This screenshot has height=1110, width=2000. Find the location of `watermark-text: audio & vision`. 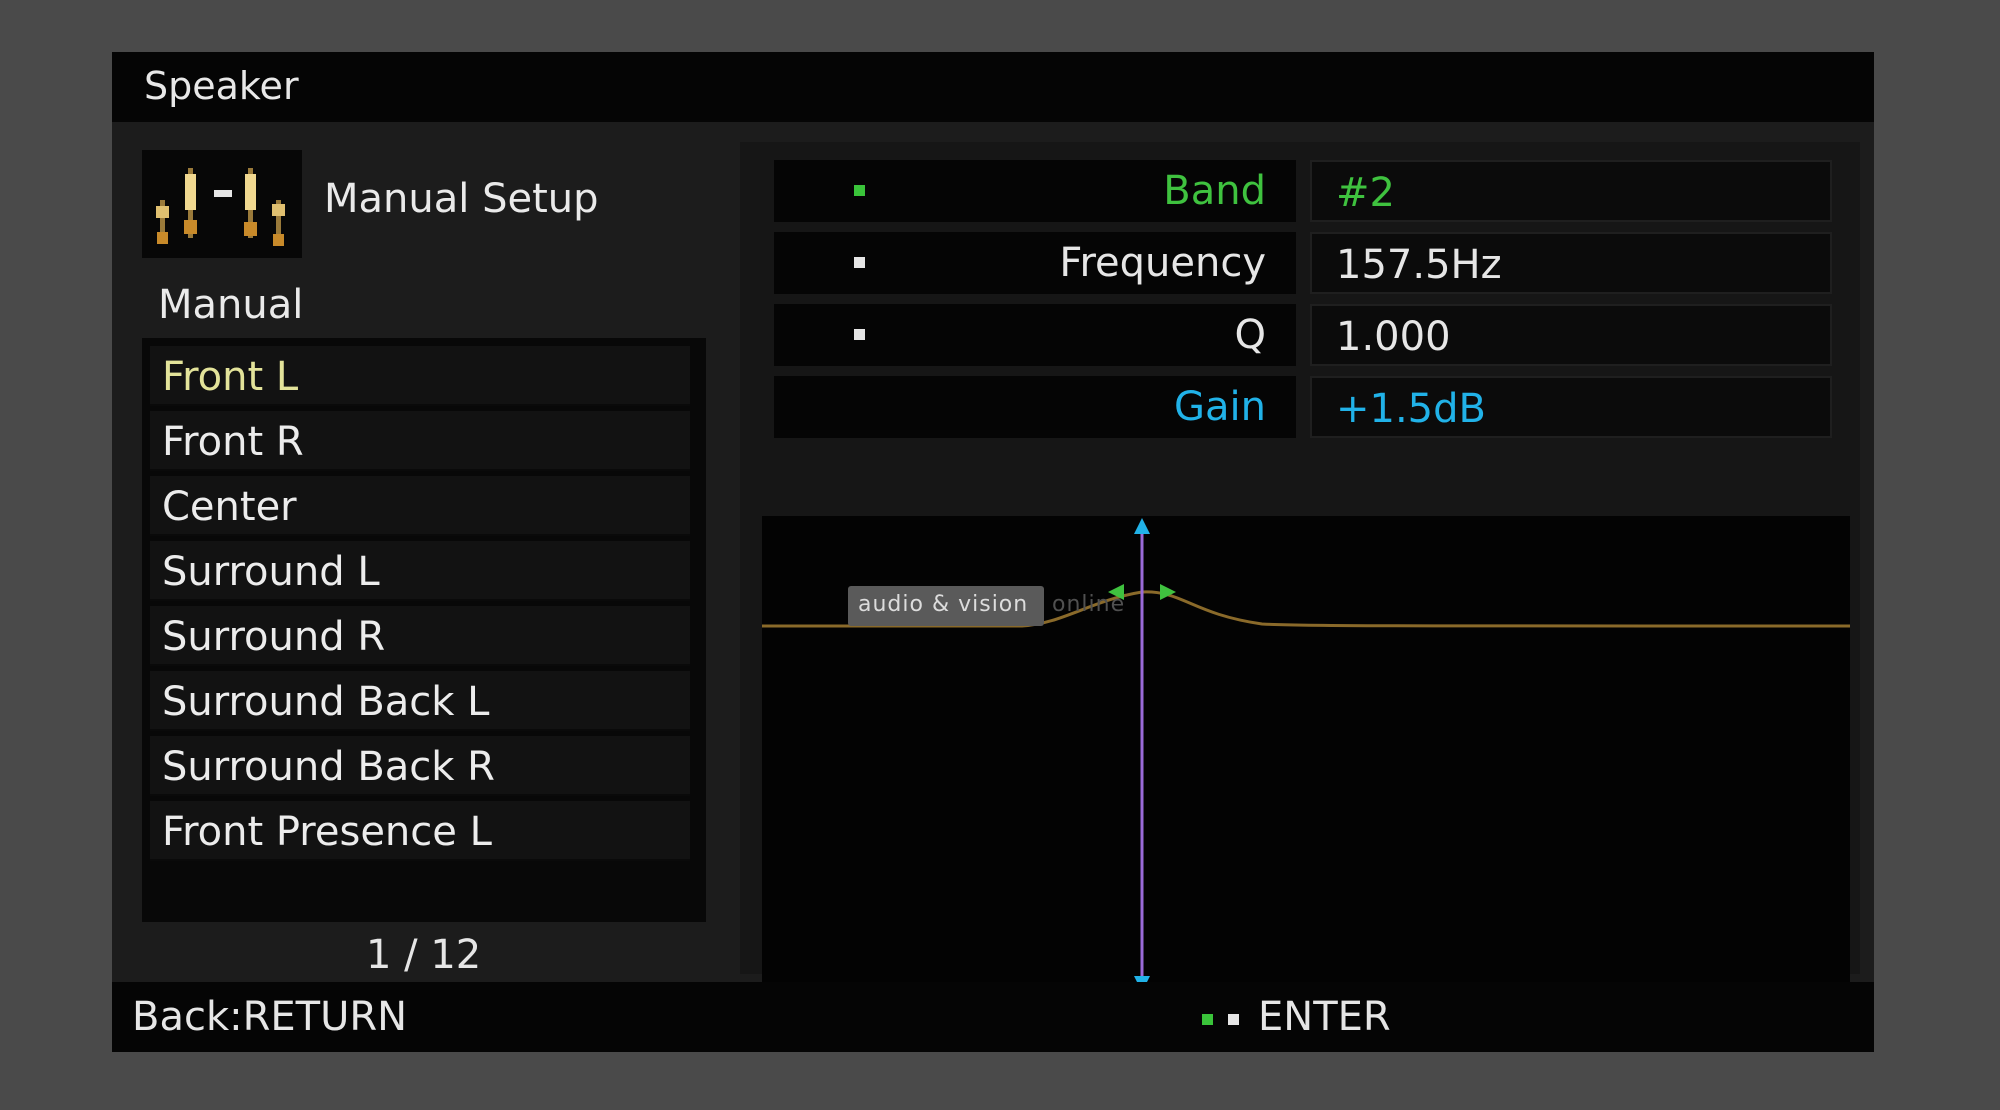

watermark-text: audio & vision is located at coordinates (943, 604).